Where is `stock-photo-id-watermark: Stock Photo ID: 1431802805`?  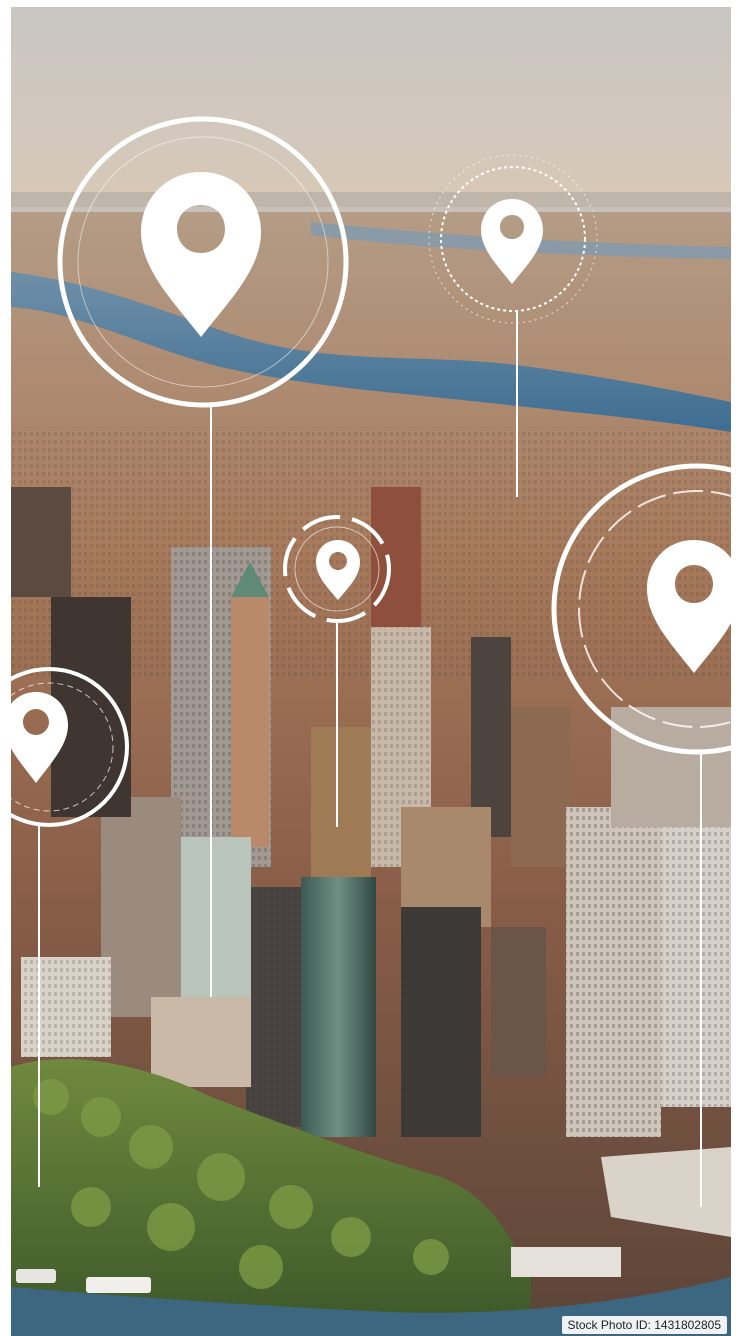 stock-photo-id-watermark: Stock Photo ID: 1431802805 is located at coordinates (644, 1325).